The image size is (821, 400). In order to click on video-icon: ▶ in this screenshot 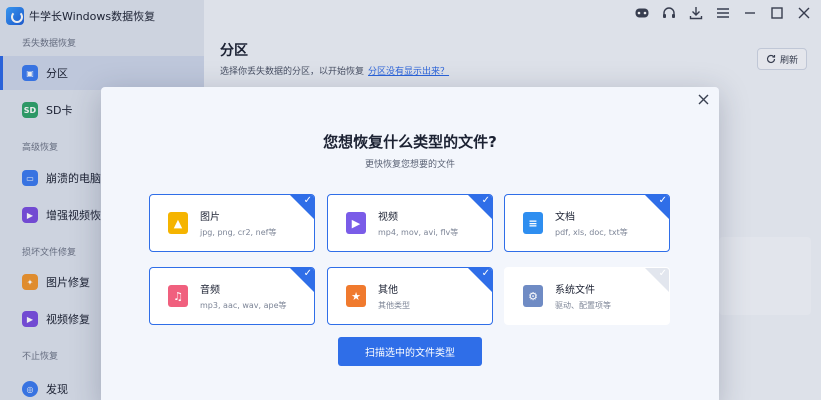, I will do `click(356, 223)`.